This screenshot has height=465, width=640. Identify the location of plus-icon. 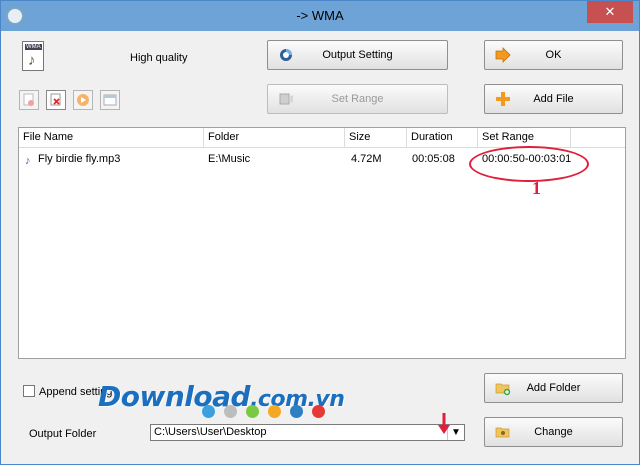
(503, 99).